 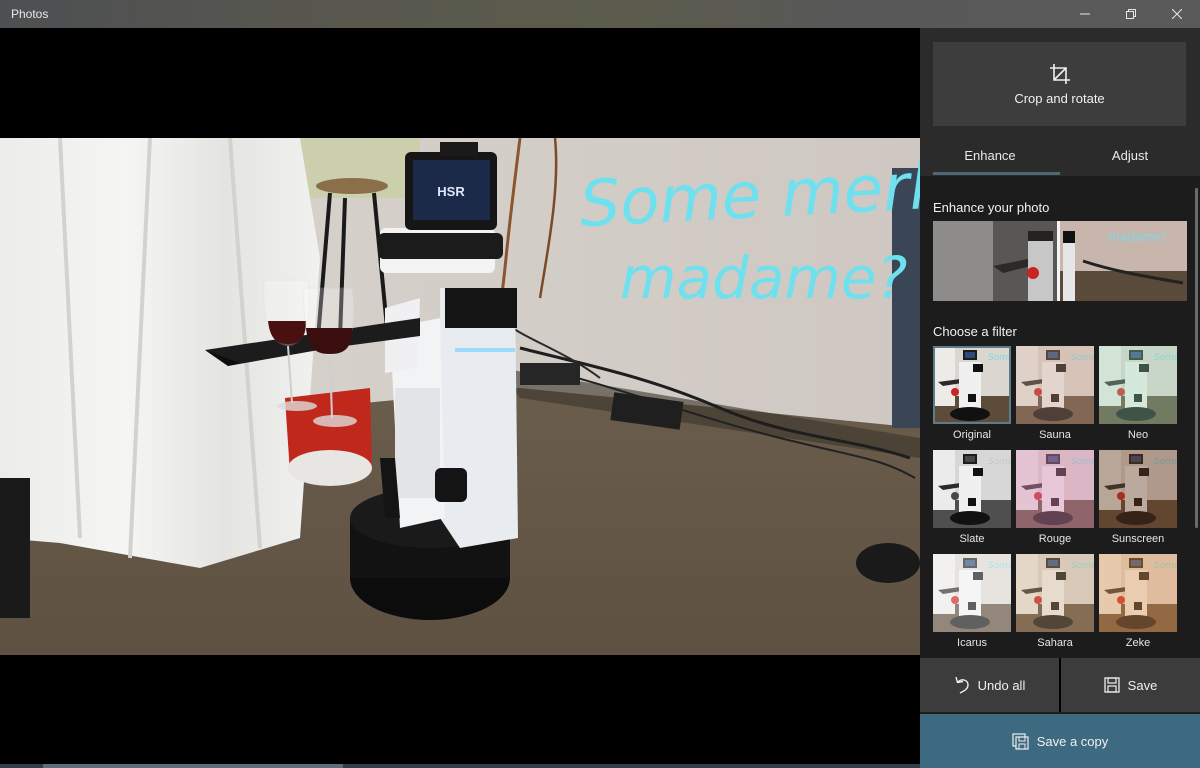 What do you see at coordinates (991, 207) in the screenshot?
I see `enhance-title: Enhance your photo` at bounding box center [991, 207].